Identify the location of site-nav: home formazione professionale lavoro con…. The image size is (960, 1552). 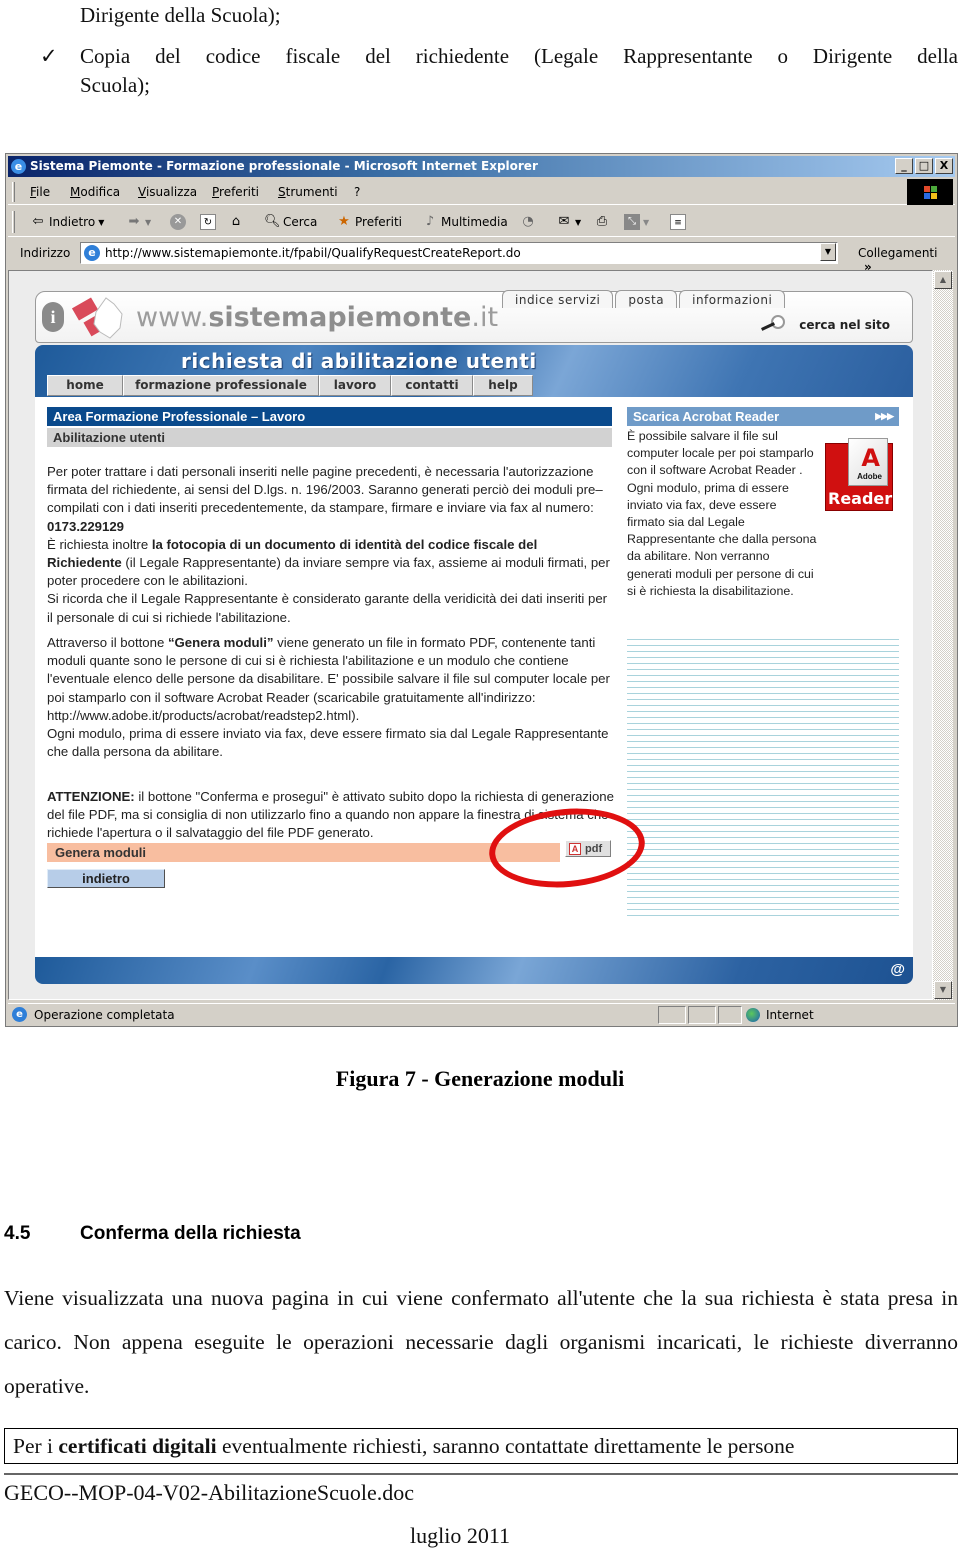
(290, 385).